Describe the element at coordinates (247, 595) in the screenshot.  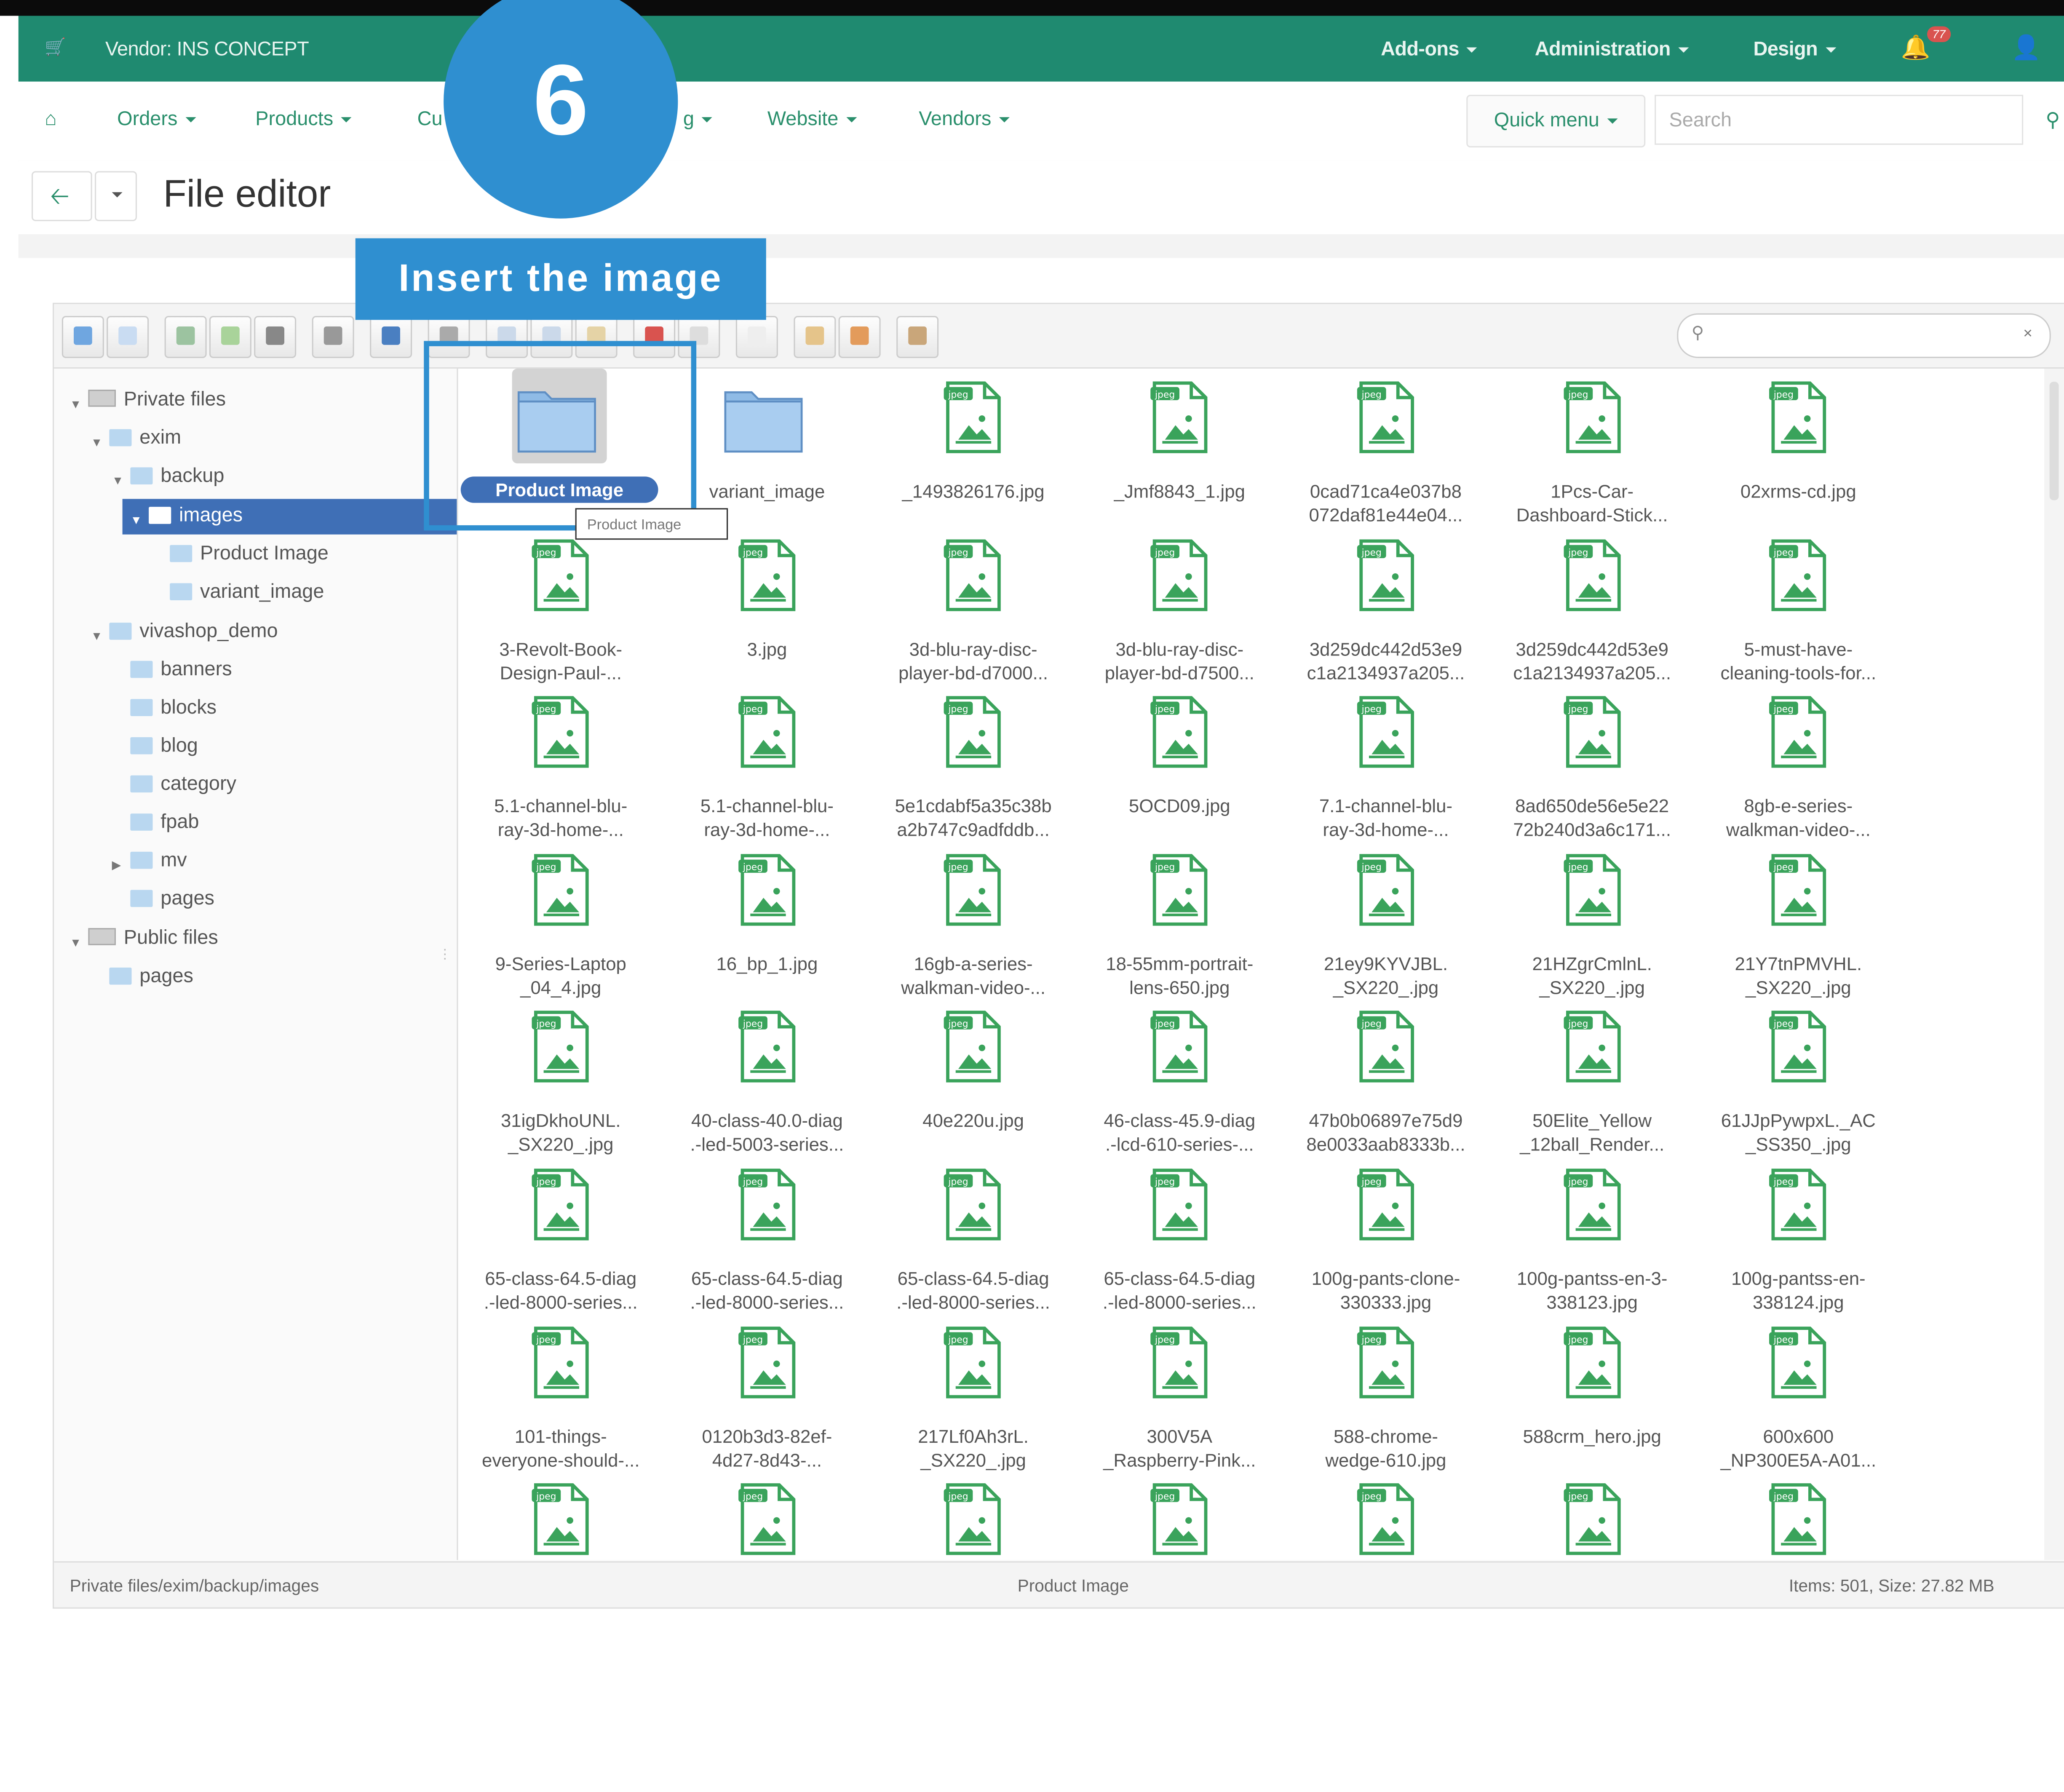
I see `tree-variant-image: variant_image` at that location.